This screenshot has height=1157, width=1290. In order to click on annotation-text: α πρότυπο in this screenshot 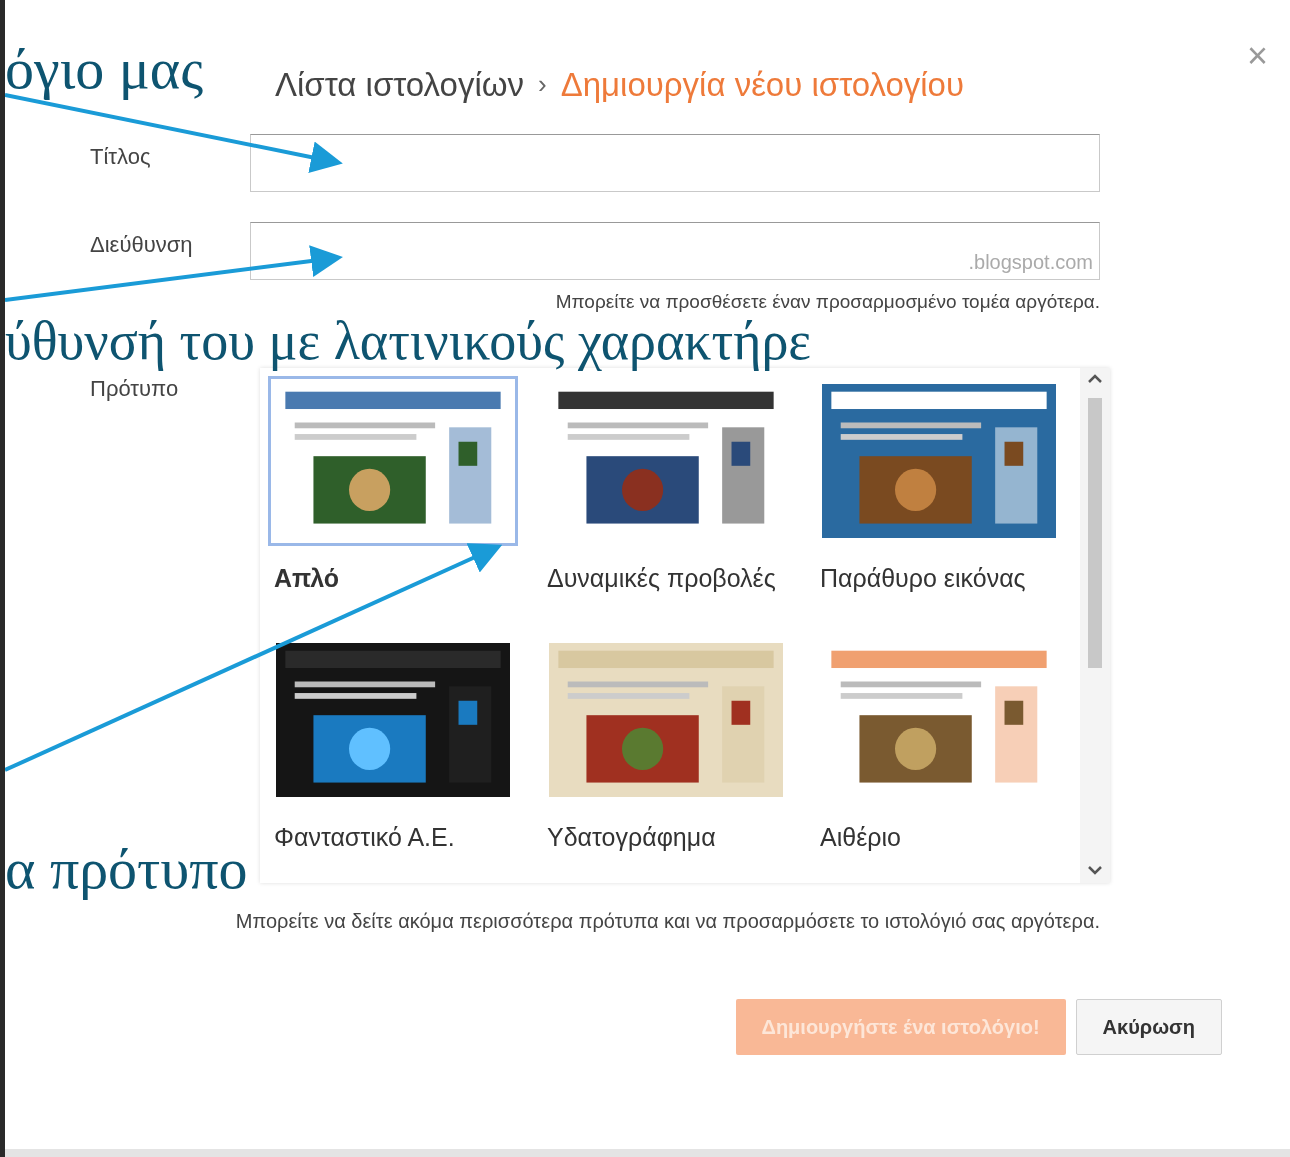, I will do `click(126, 869)`.